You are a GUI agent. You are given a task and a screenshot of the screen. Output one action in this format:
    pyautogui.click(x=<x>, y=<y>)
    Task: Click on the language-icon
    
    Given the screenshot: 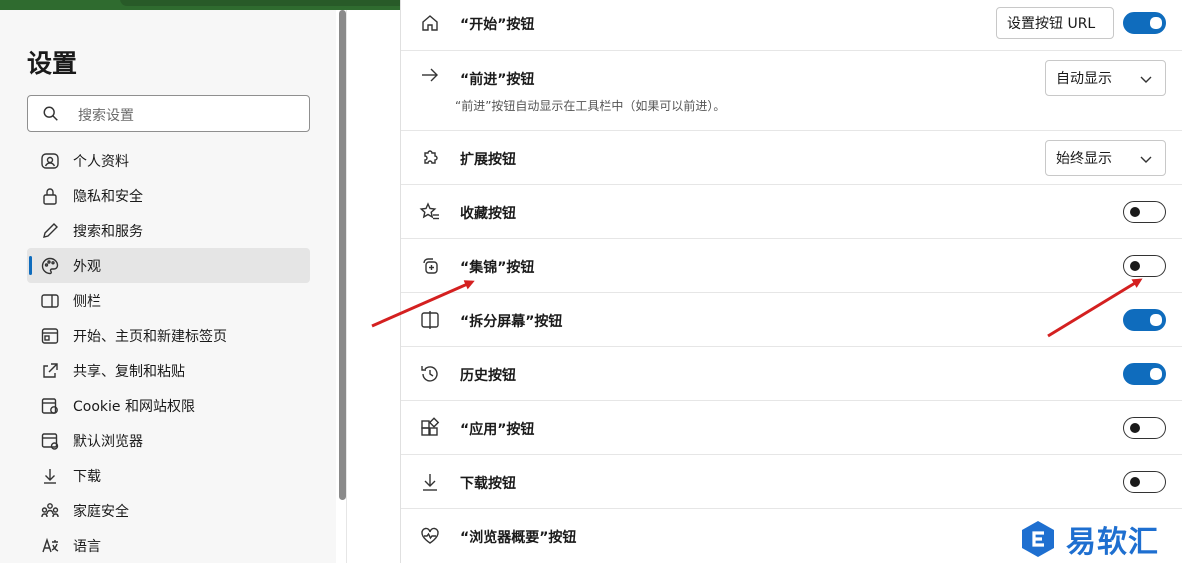 What is the action you would take?
    pyautogui.click(x=50, y=546)
    